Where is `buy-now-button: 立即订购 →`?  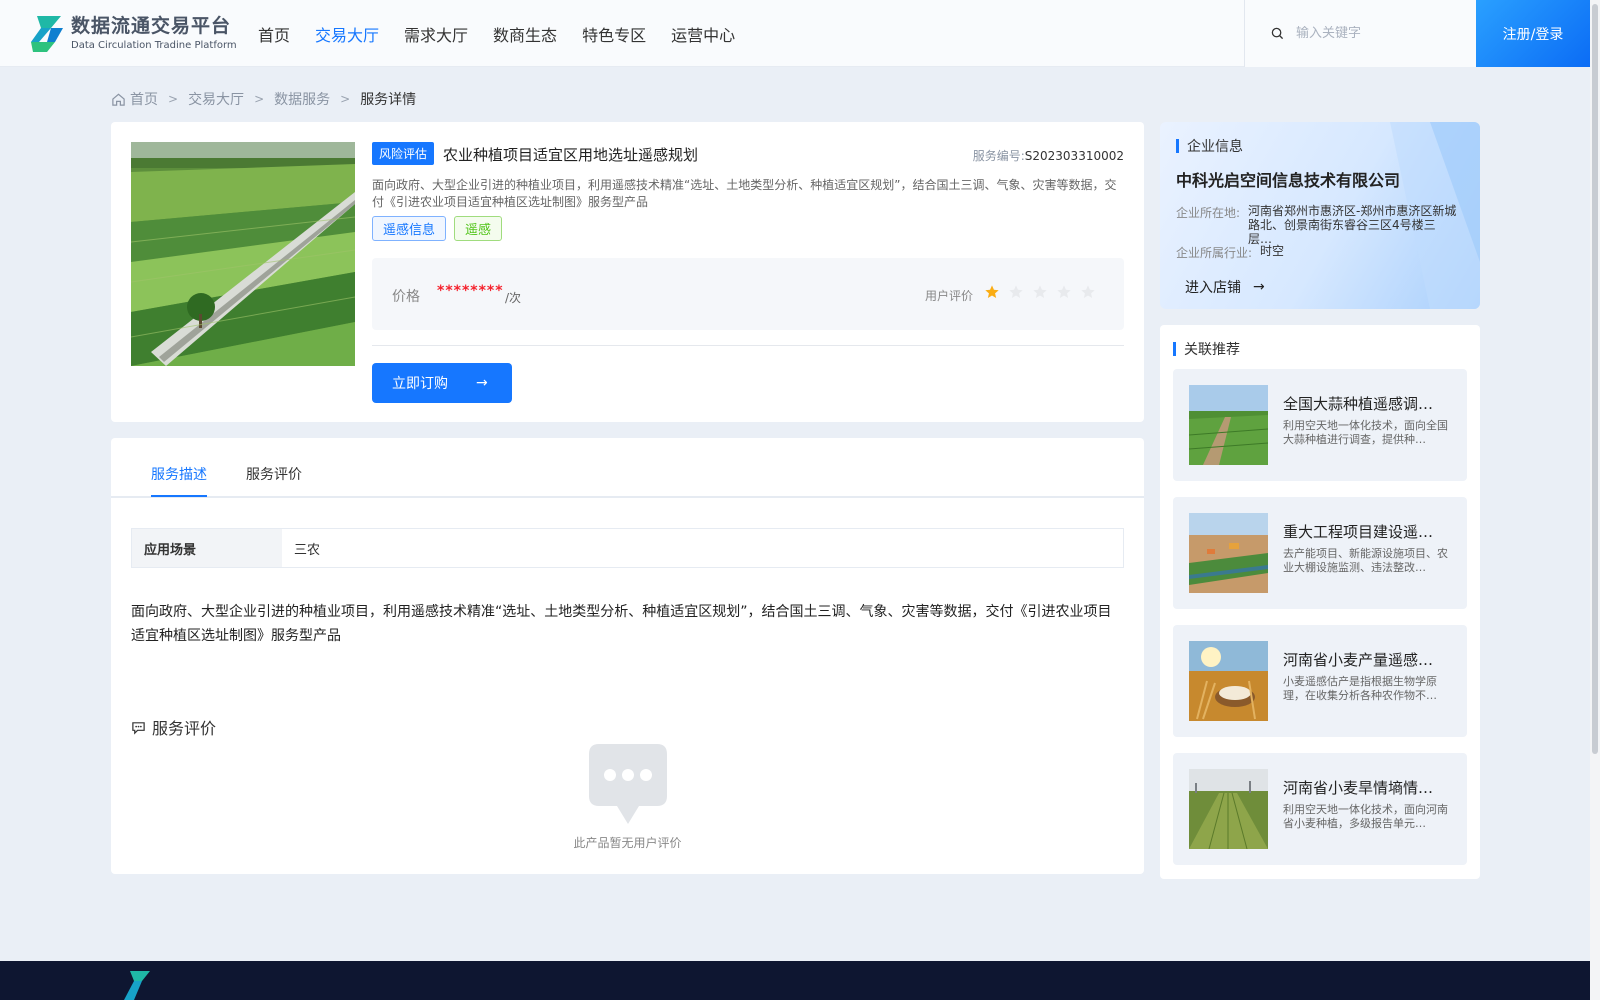
buy-now-button: 立即订购 → is located at coordinates (442, 383).